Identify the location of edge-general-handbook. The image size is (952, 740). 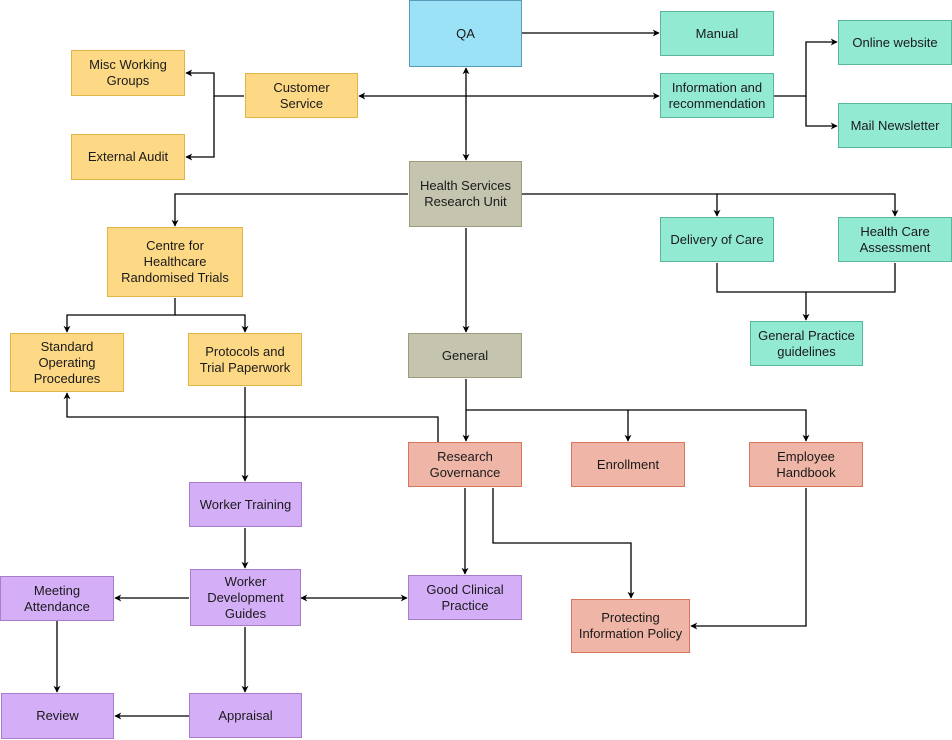
(719, 425).